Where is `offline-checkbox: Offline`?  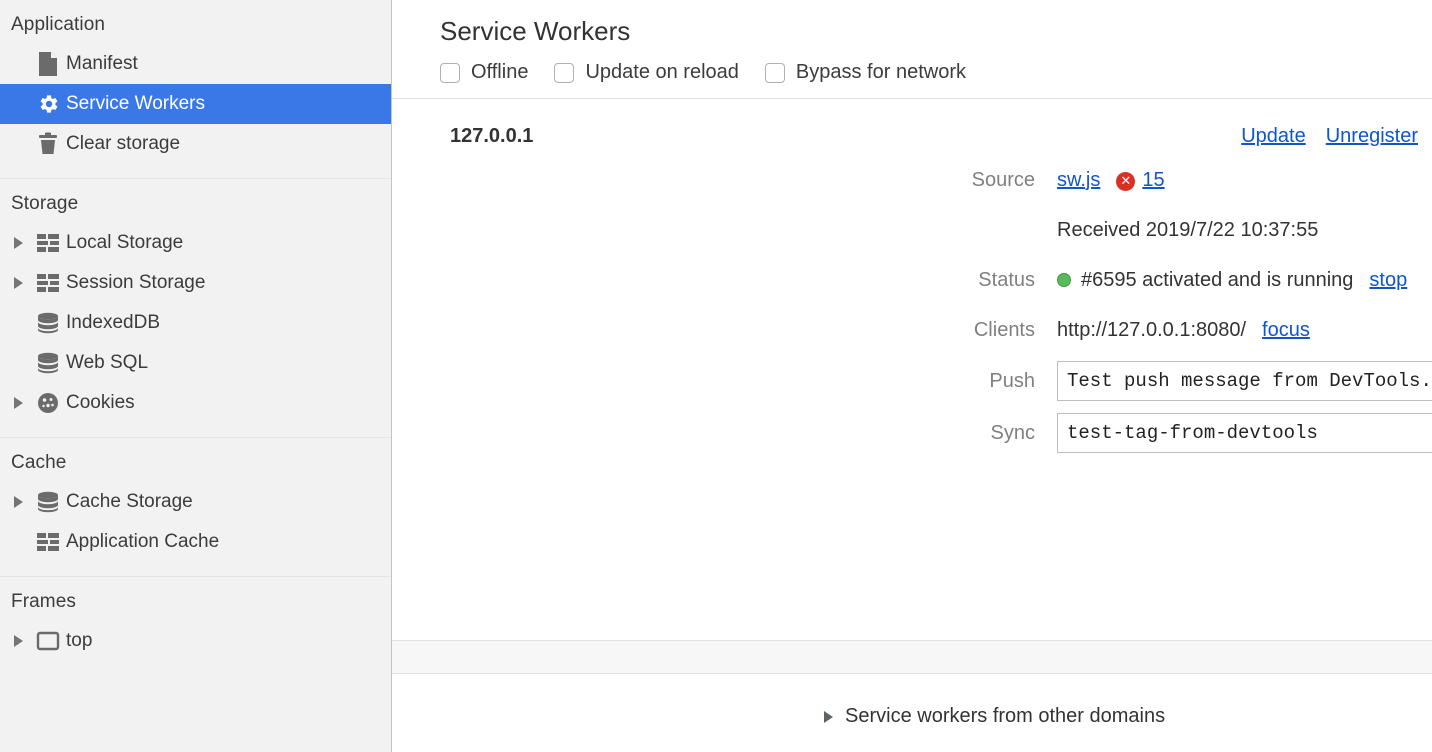
offline-checkbox: Offline is located at coordinates (484, 72).